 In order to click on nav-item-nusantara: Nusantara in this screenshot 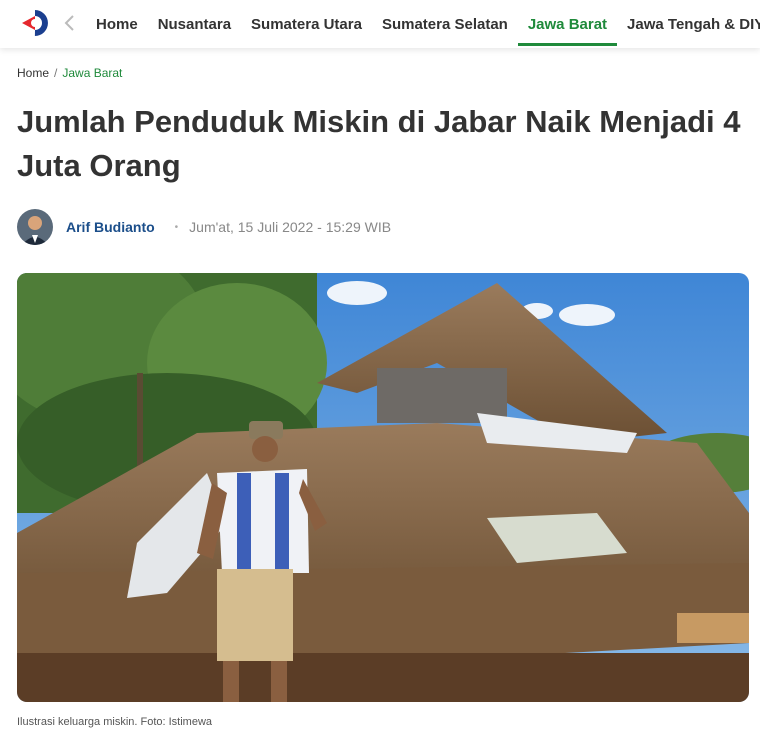, I will do `click(194, 24)`.